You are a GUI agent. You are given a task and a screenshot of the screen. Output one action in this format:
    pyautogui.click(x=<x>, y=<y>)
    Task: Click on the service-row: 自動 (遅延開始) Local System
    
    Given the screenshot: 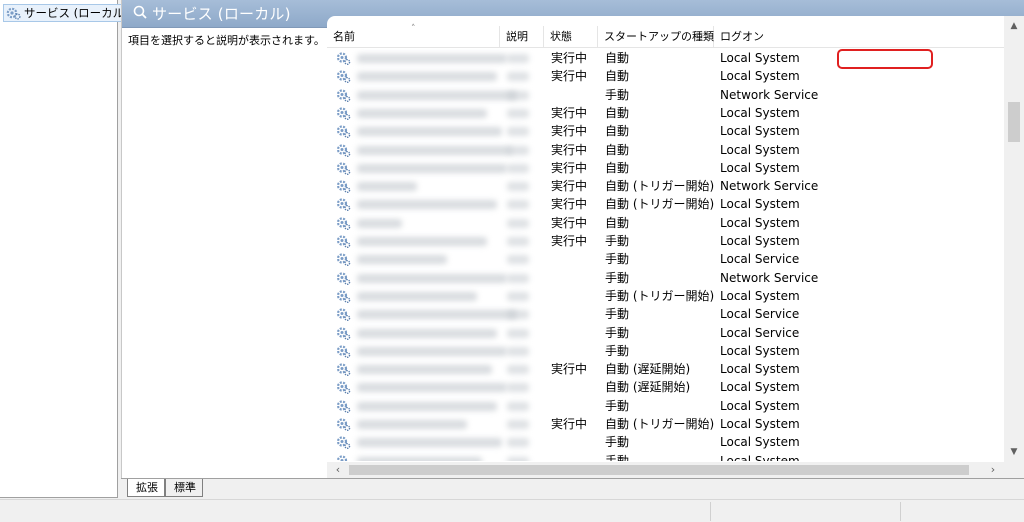 What is the action you would take?
    pyautogui.click(x=668, y=387)
    